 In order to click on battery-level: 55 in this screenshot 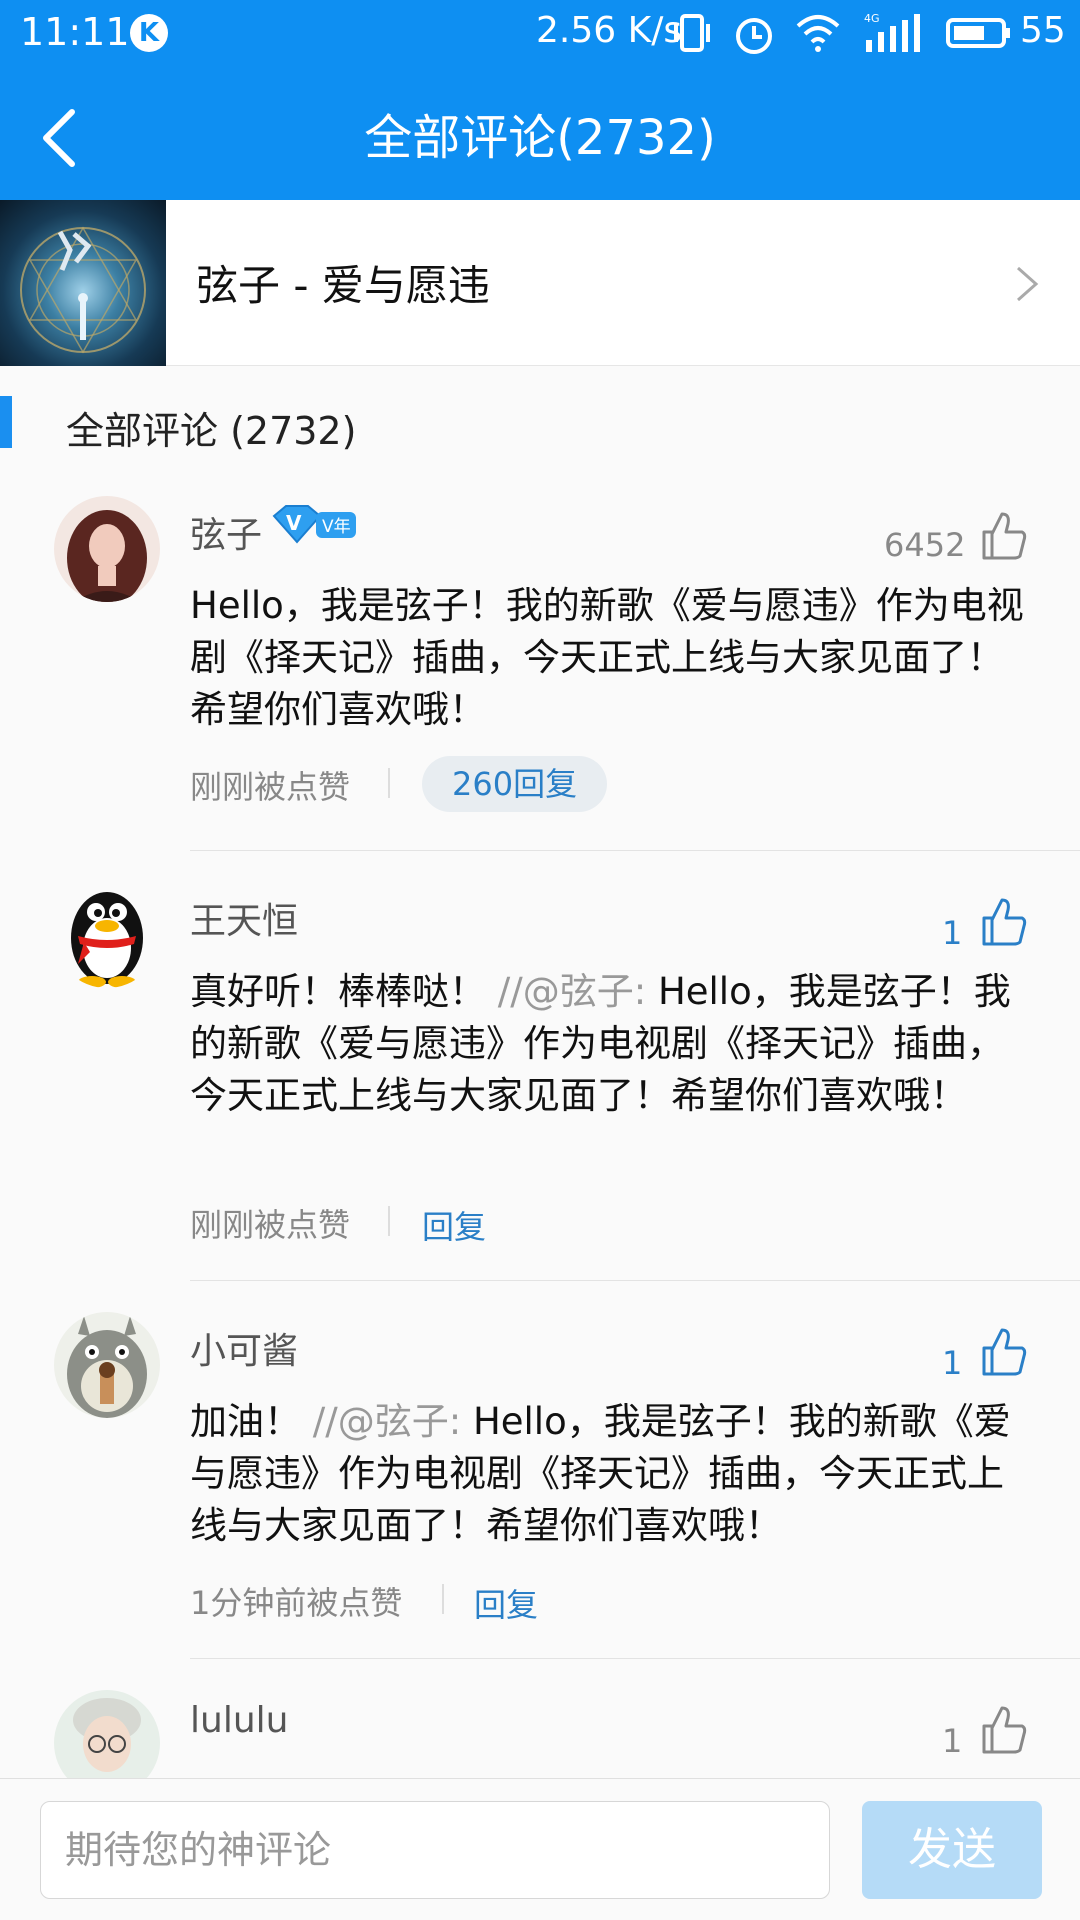, I will do `click(1043, 30)`.